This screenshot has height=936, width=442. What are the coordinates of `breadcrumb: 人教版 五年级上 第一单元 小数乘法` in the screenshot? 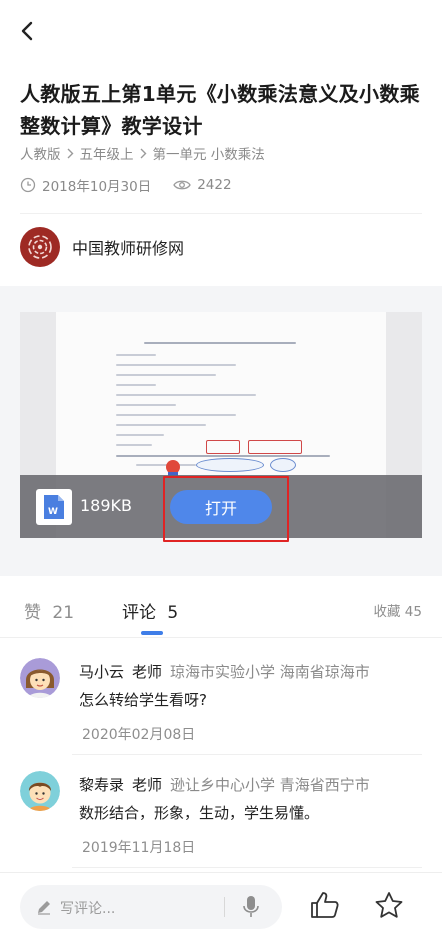 It's located at (142, 153).